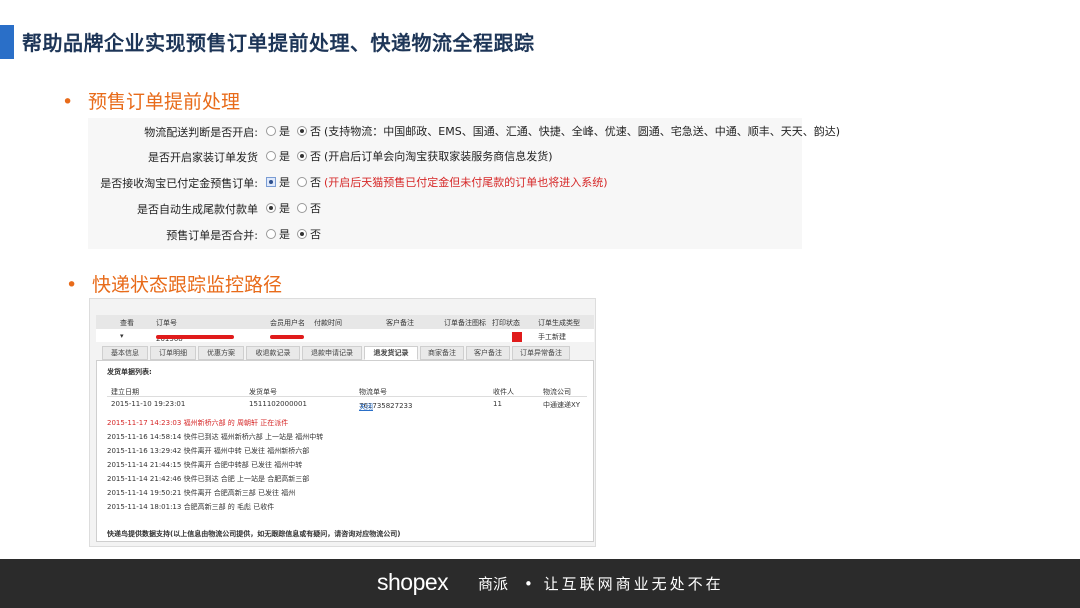  I want to click on col-view: 查看, so click(127, 323).